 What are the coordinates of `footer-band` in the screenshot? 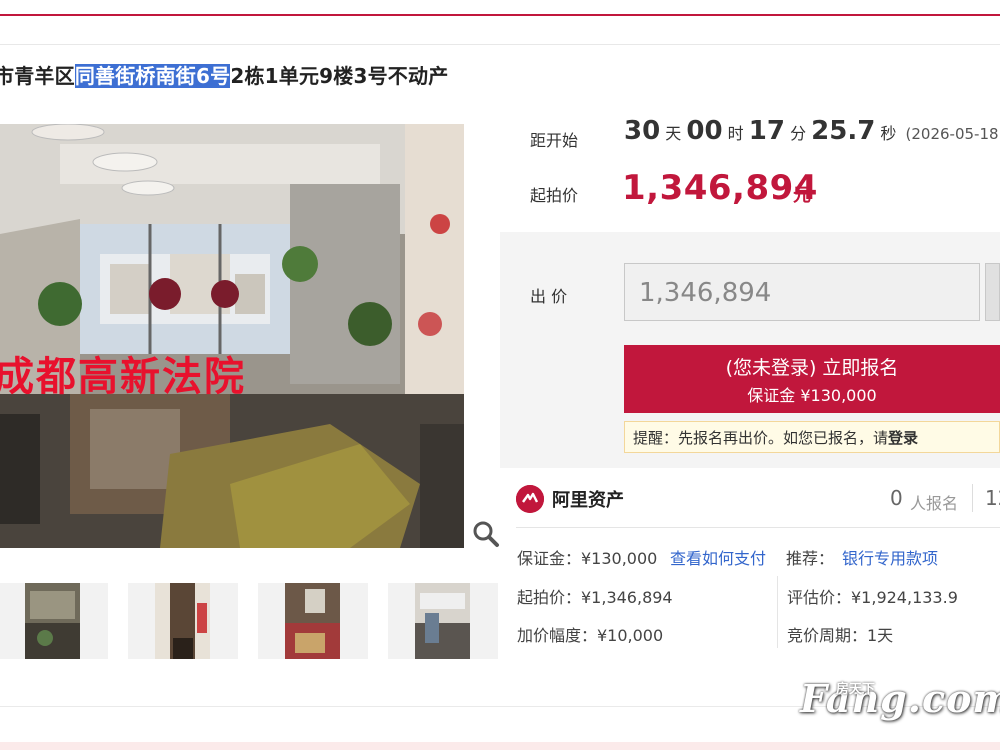 It's located at (500, 746).